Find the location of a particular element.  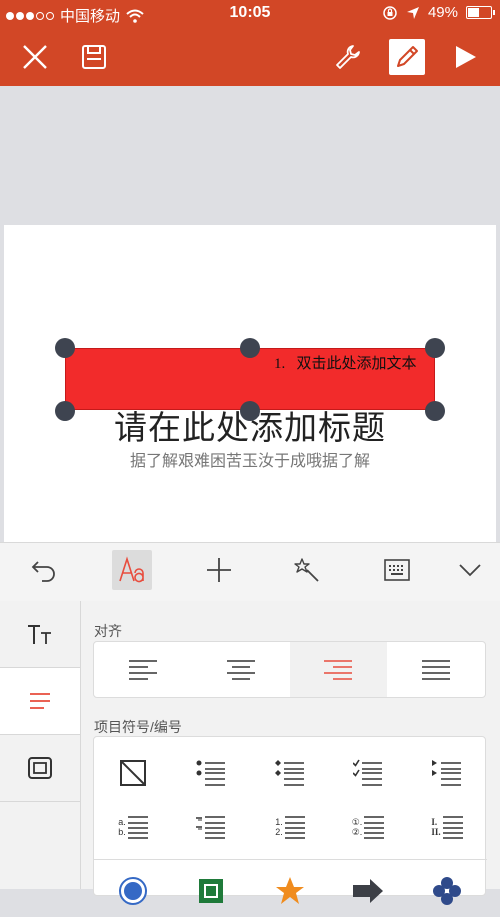

close-button is located at coordinates (35, 57).